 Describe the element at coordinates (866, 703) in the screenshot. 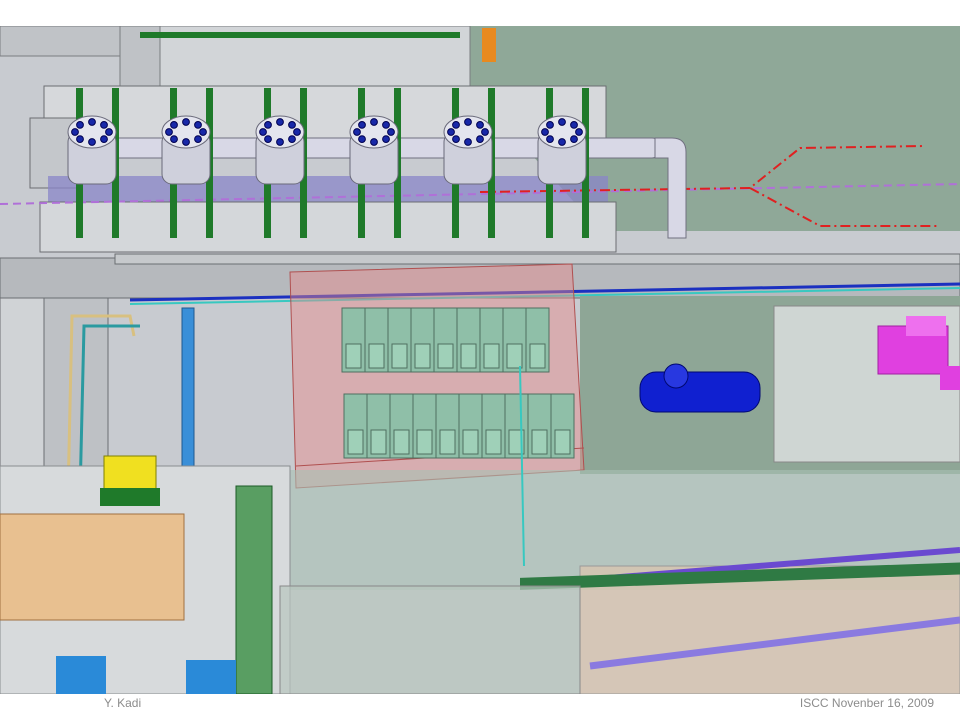

I see `slide-footer-event: ISCC Novenber 16, 2009` at that location.